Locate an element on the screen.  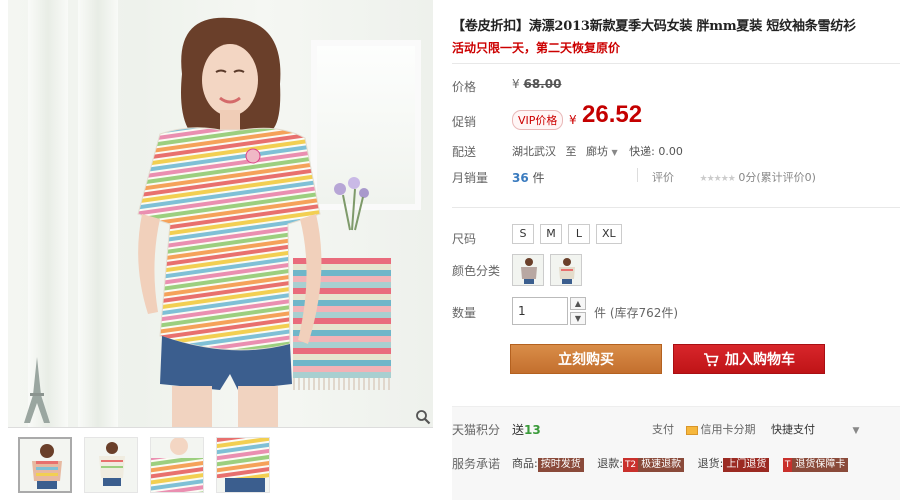
size-option-m: M is located at coordinates (551, 234).